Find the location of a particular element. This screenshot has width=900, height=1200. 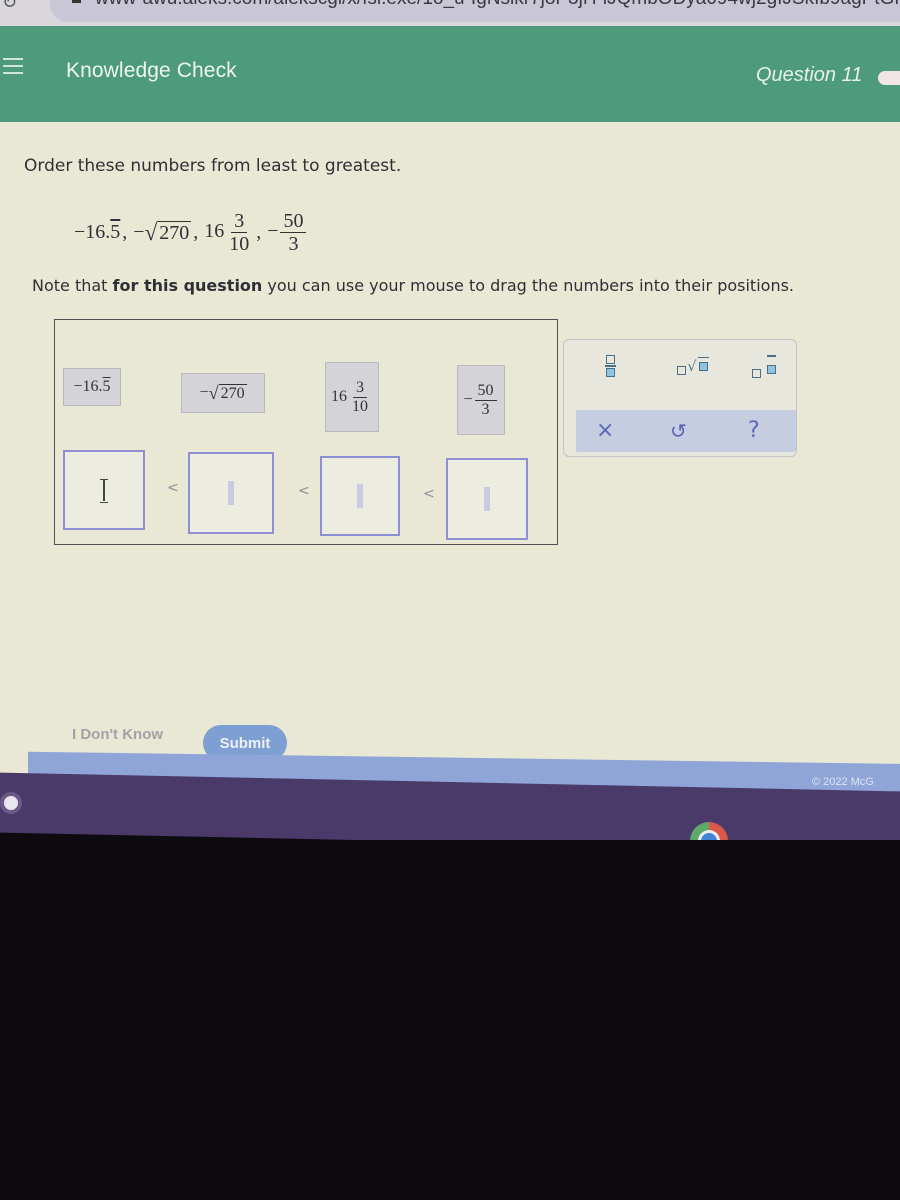

number-repeating-decimal: −16.5 is located at coordinates (97, 231).